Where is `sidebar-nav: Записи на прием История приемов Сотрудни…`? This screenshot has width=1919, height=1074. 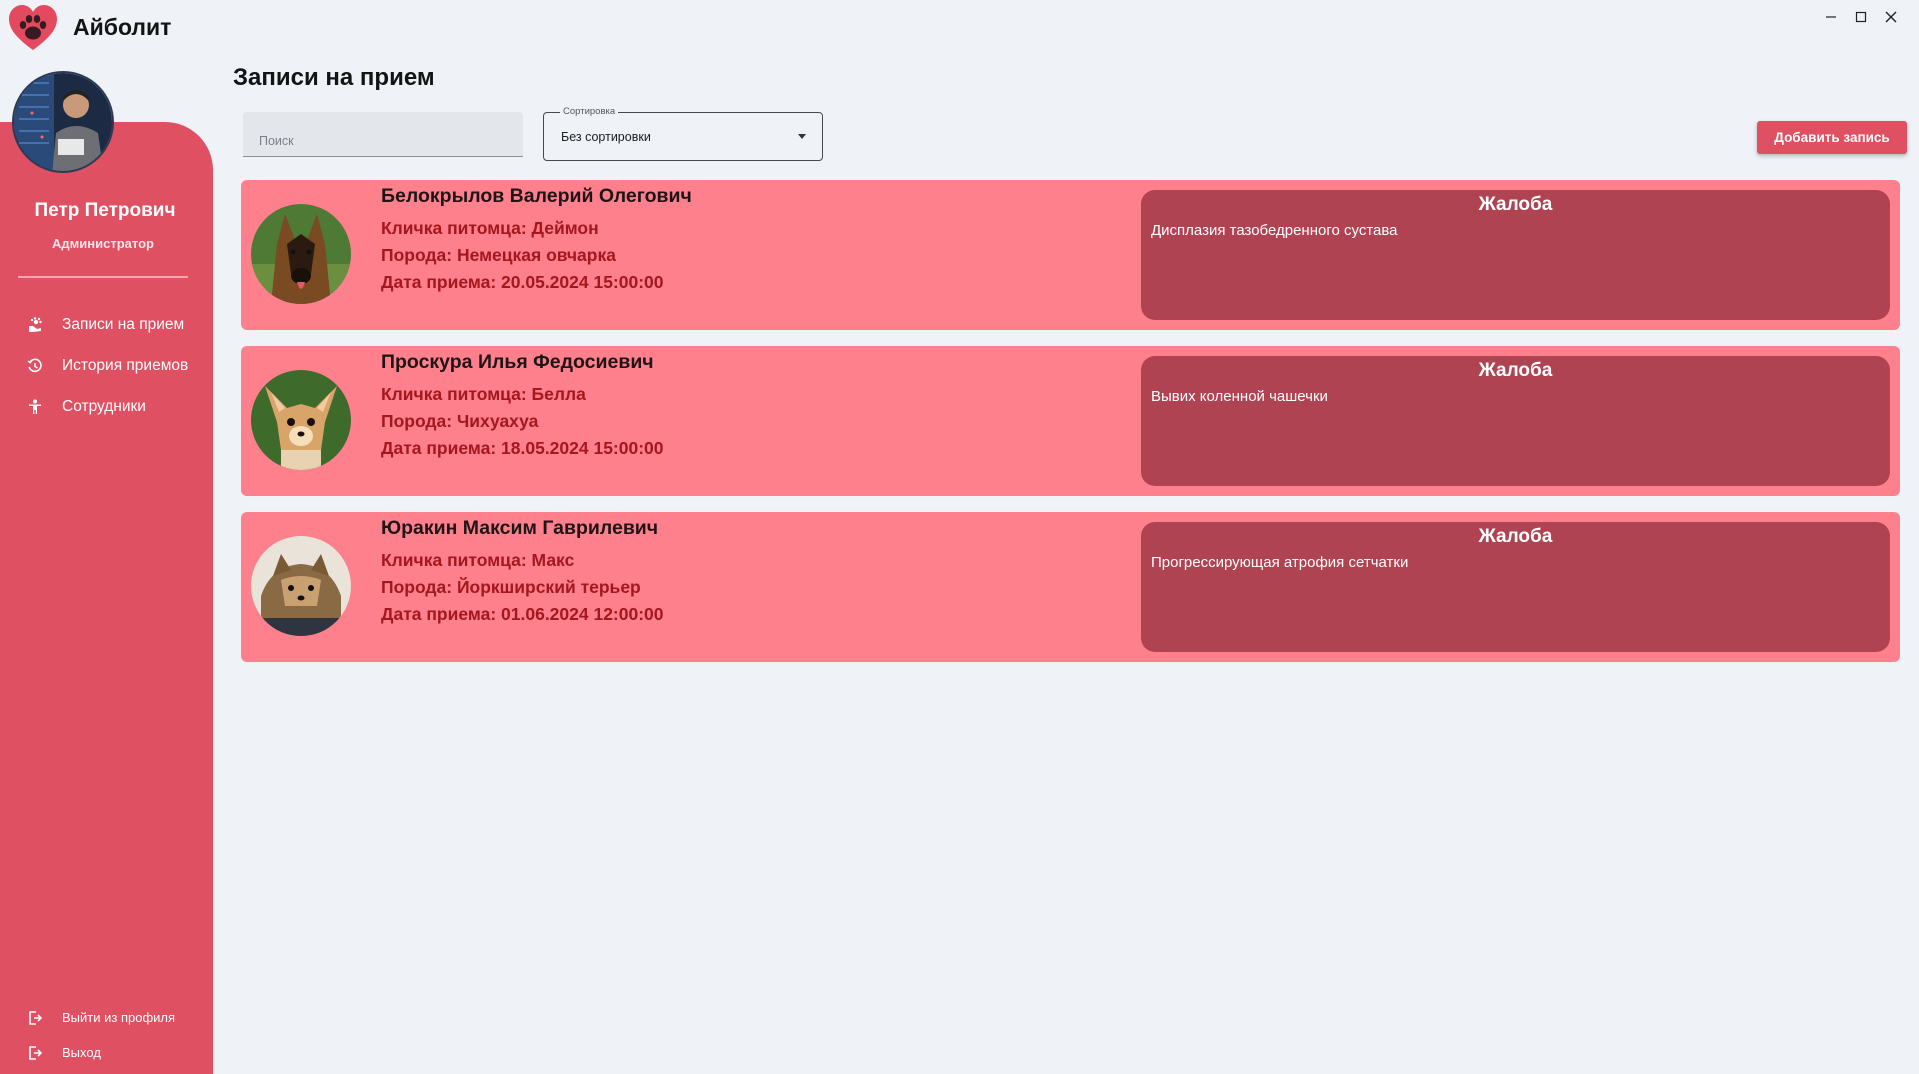
sidebar-nav: Записи на прием История приемов Сотрудни… is located at coordinates (106, 365).